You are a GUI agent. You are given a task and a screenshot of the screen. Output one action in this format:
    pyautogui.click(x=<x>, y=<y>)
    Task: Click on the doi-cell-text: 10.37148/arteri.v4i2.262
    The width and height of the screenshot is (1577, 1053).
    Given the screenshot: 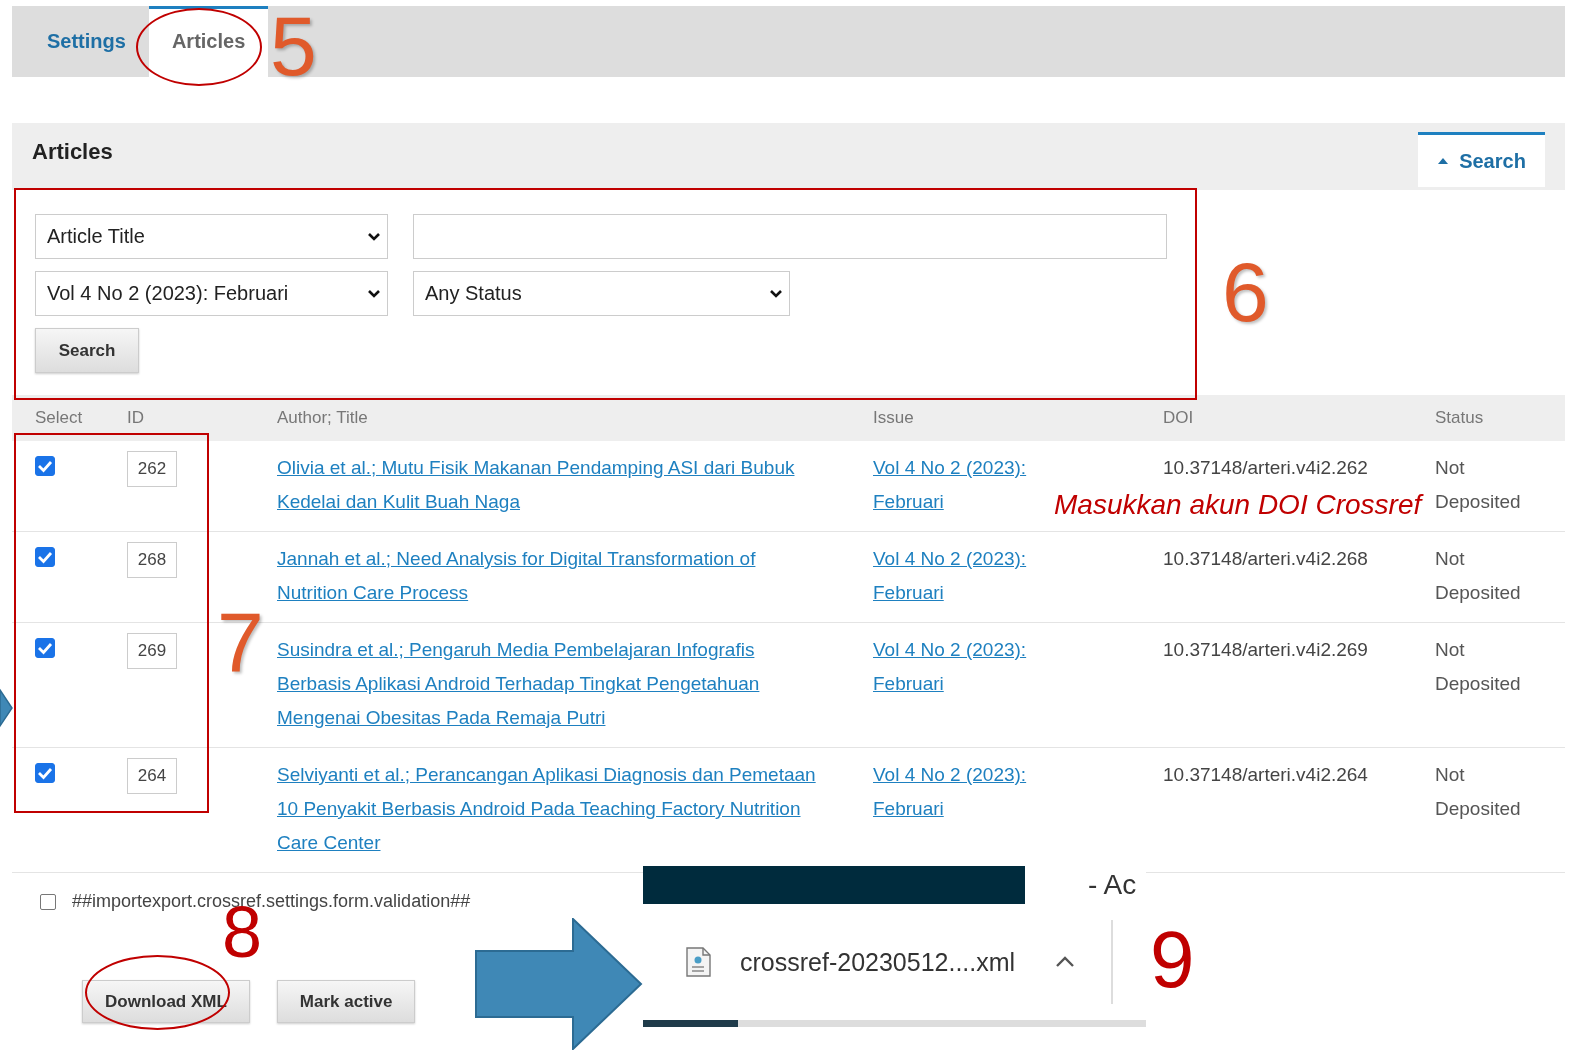 What is the action you would take?
    pyautogui.click(x=1265, y=468)
    